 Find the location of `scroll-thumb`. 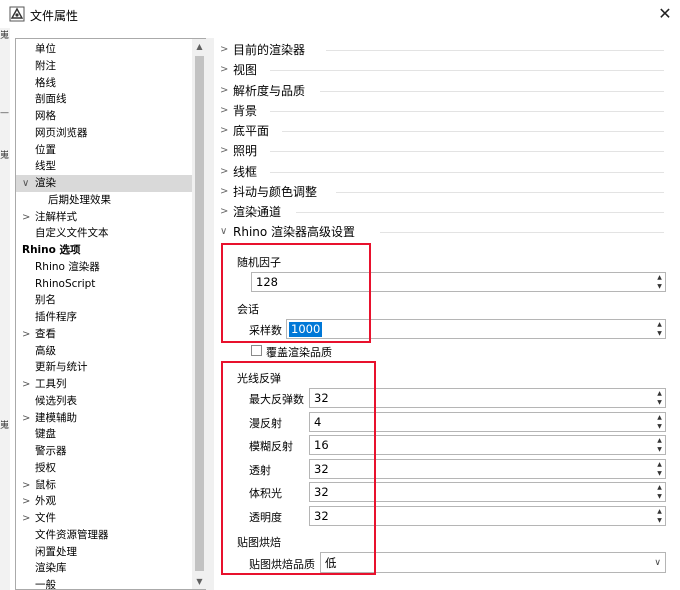

scroll-thumb is located at coordinates (199, 313).